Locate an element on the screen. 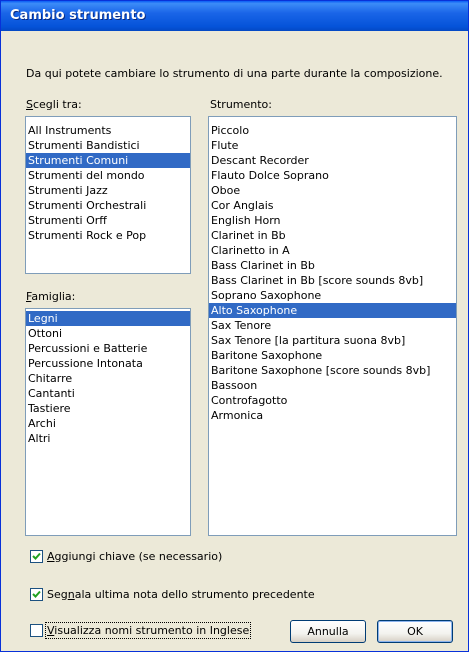 Image resolution: width=469 pixels, height=652 pixels. instrument-label: Strumento: is located at coordinates (241, 104).